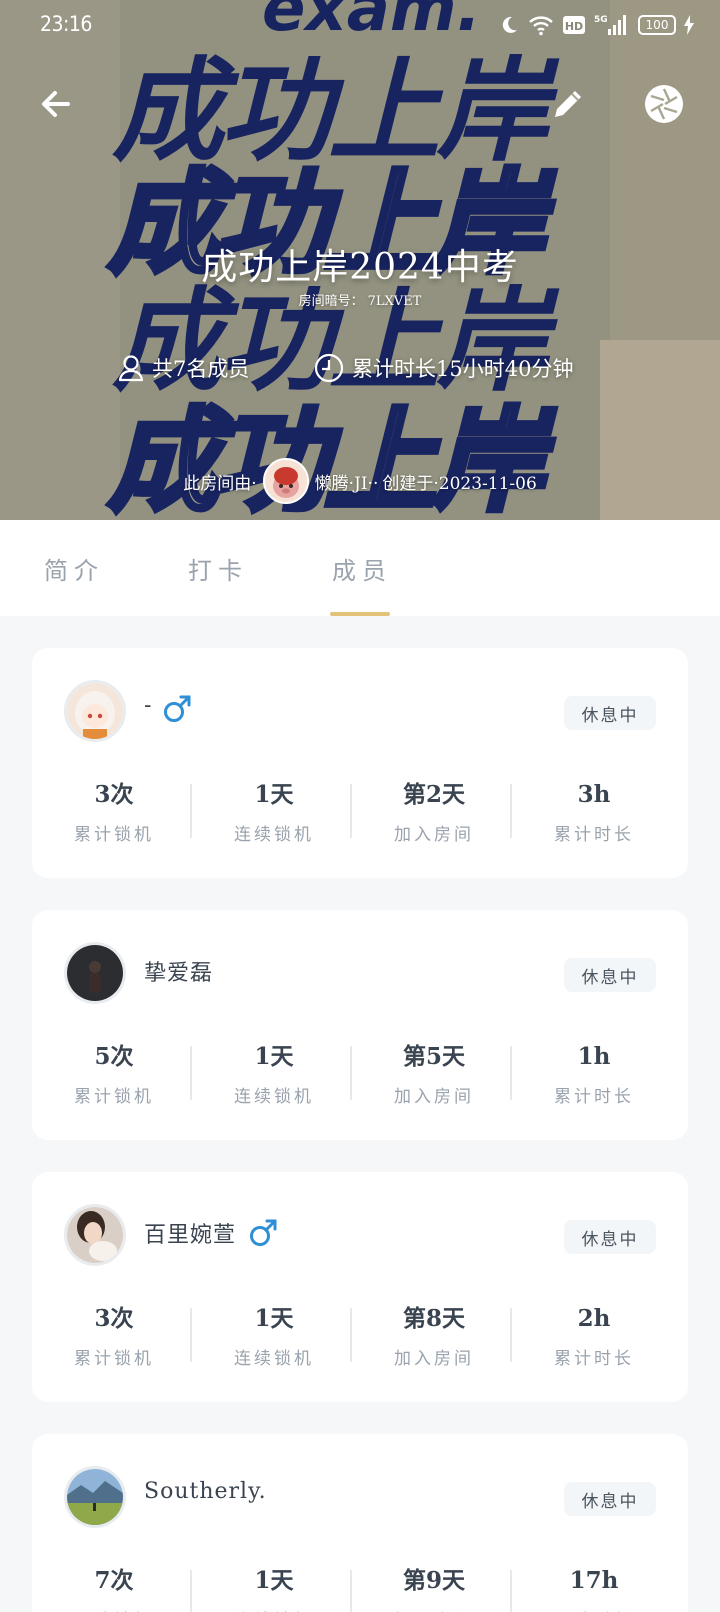 This screenshot has height=1612, width=720. I want to click on aperture-icon, so click(664, 104).